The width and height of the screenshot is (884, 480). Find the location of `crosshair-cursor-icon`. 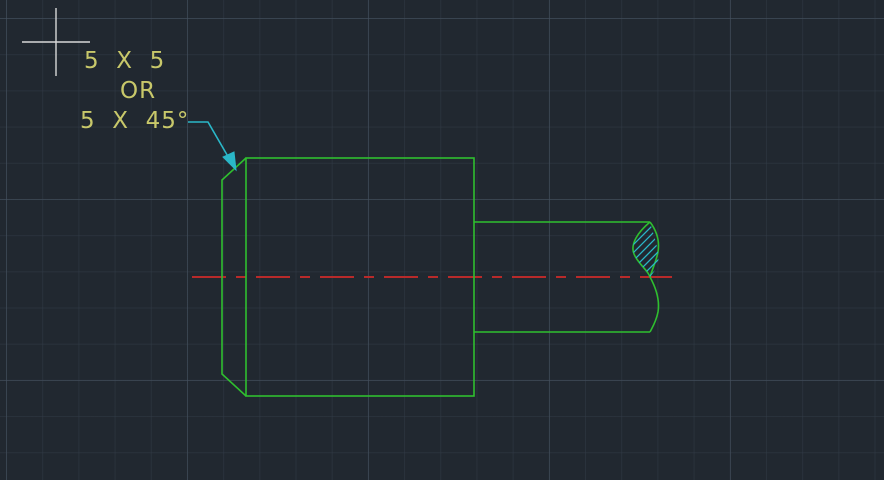

crosshair-cursor-icon is located at coordinates (56, 42).